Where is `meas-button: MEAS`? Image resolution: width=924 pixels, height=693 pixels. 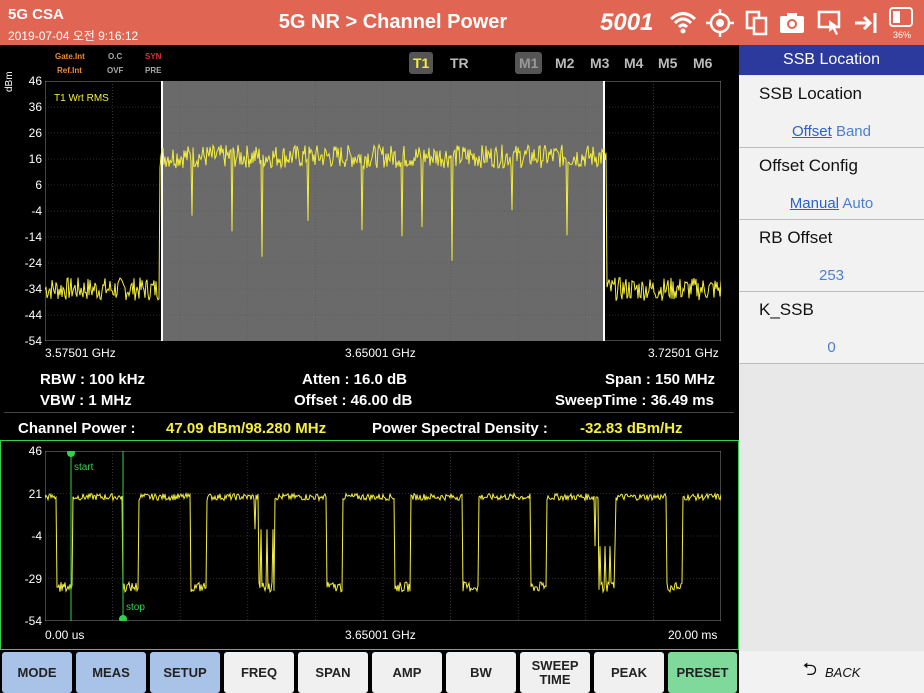 meas-button: MEAS is located at coordinates (111, 672).